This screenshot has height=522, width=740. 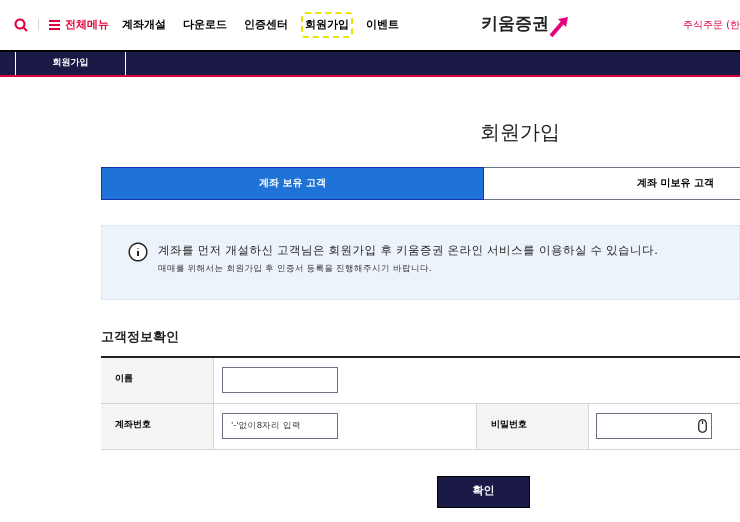 What do you see at coordinates (327, 25) in the screenshot?
I see `nav-link: 회원가입` at bounding box center [327, 25].